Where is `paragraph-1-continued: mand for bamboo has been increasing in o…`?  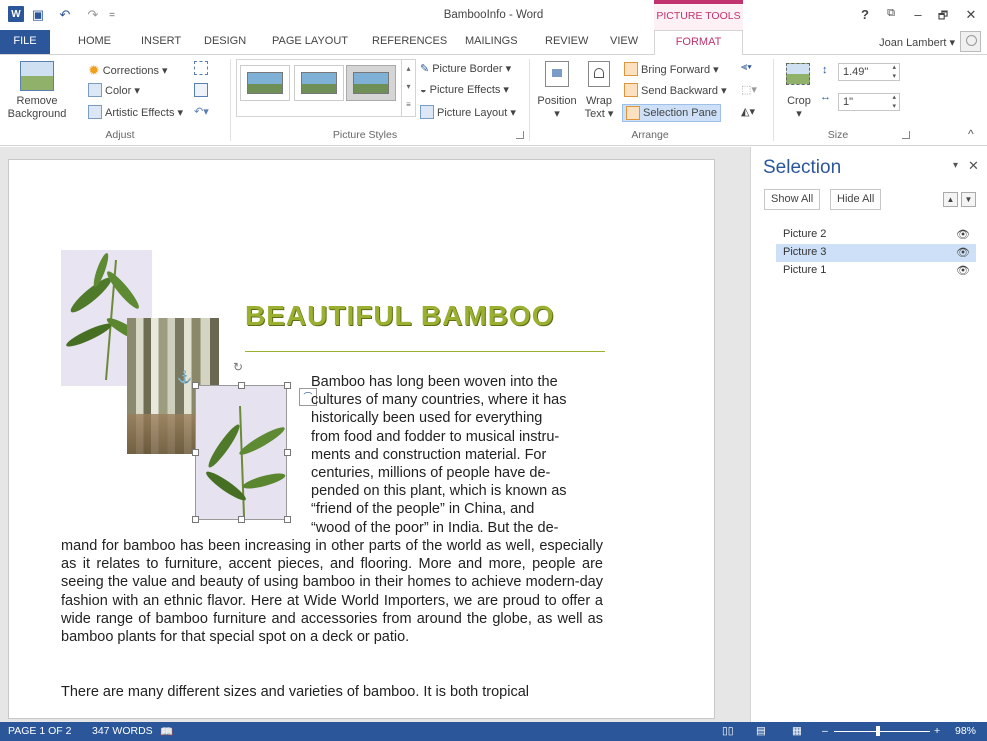
paragraph-1-continued: mand for bamboo has been increasing in o… is located at coordinates (332, 591).